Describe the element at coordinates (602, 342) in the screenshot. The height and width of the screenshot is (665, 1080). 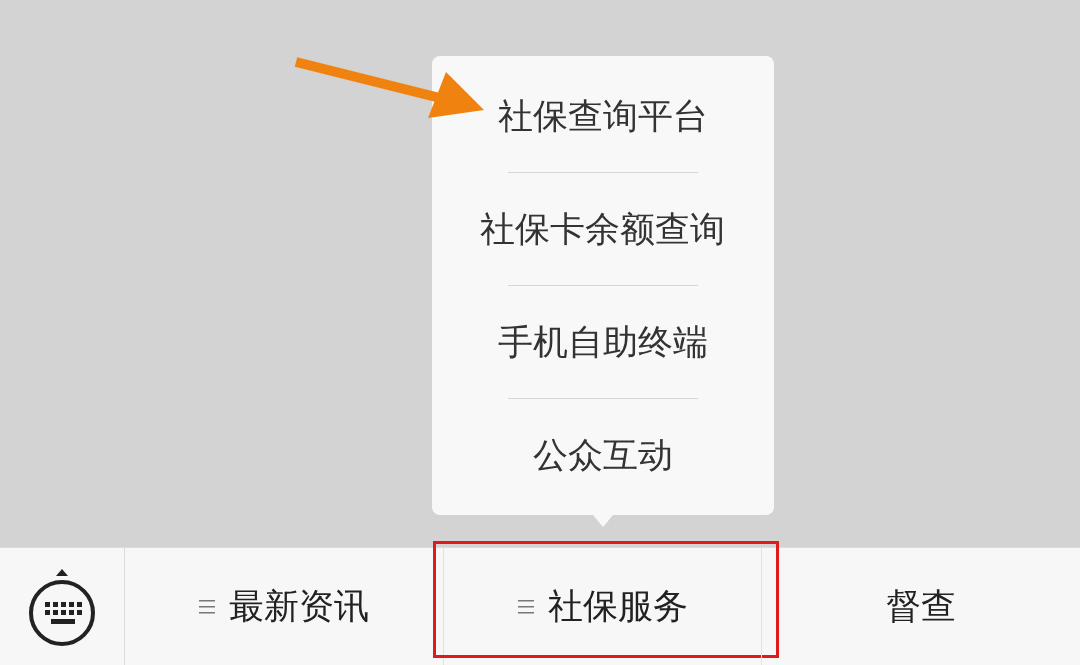
I see `menu-item: 手机自助终端` at that location.